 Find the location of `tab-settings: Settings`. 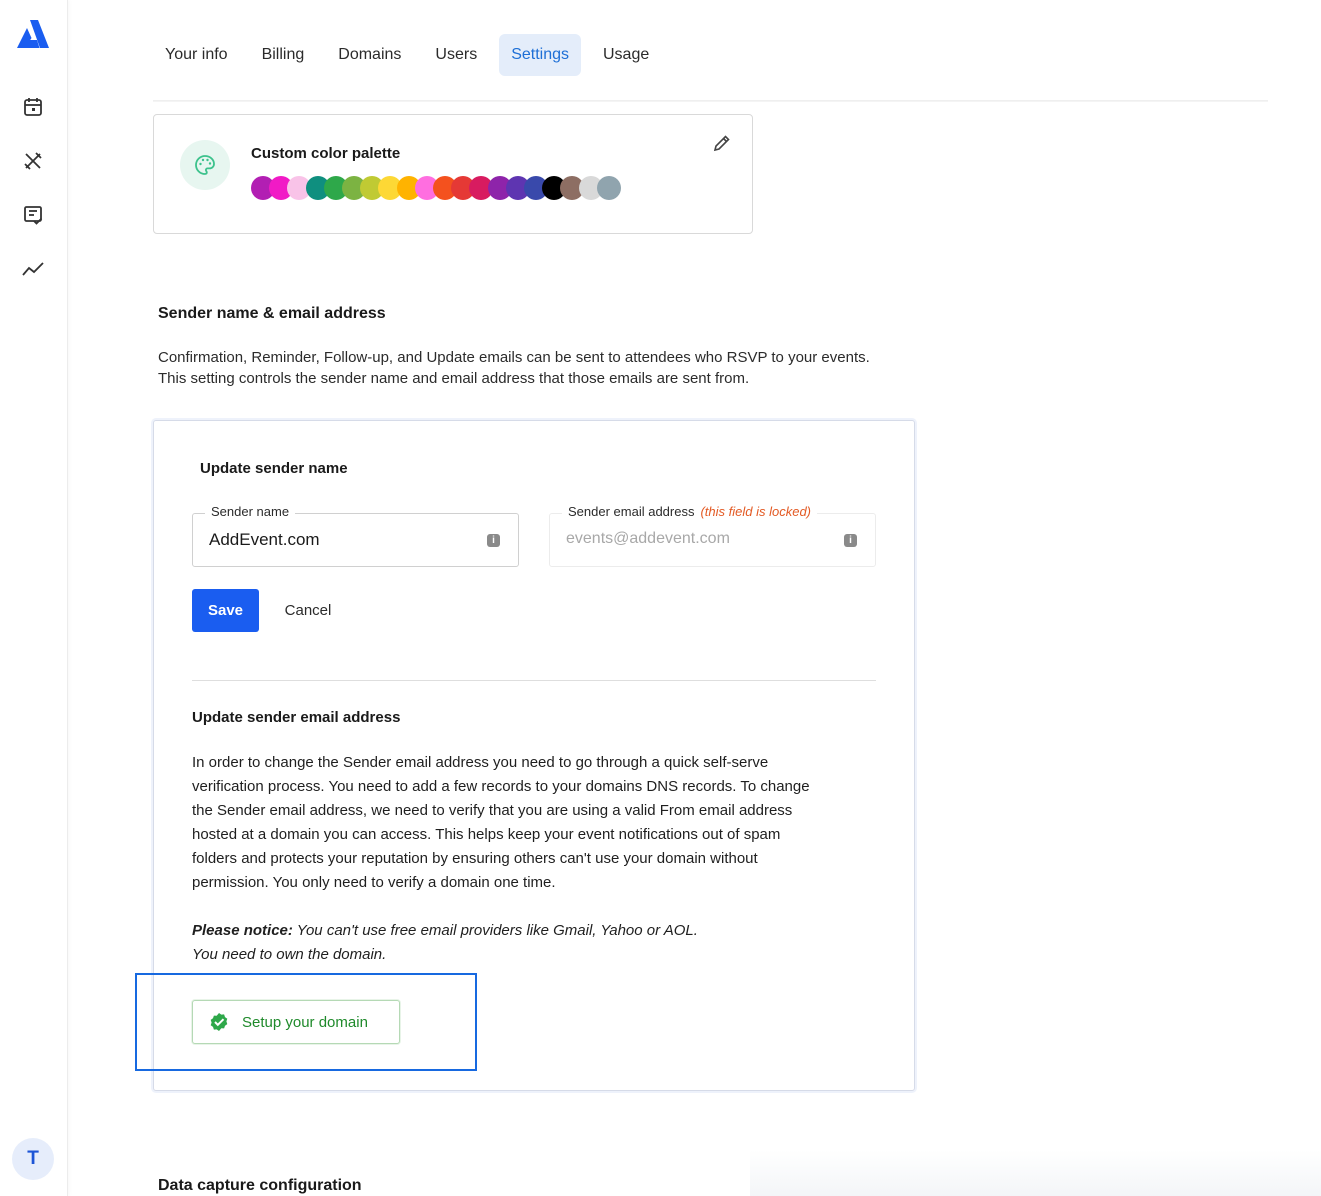

tab-settings: Settings is located at coordinates (540, 55).